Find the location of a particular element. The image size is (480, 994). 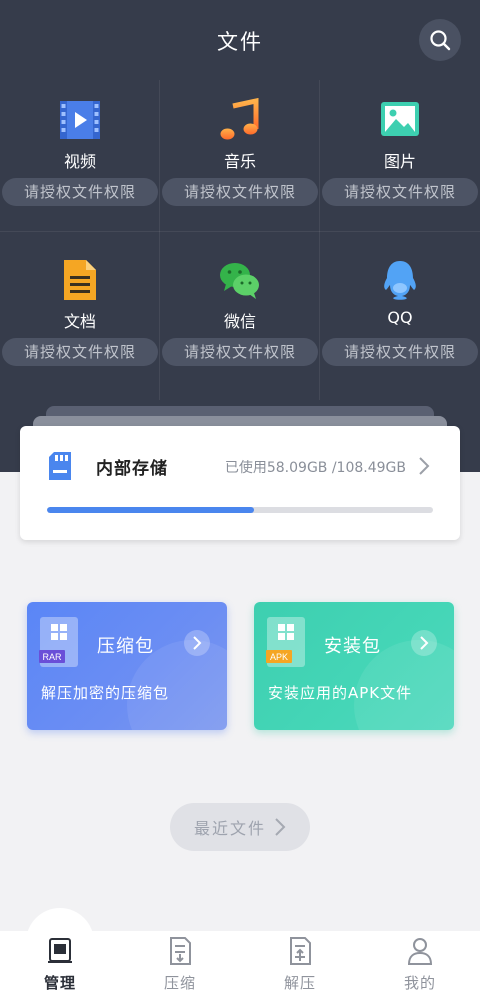

svg-text: APK is located at coordinates (279, 657).